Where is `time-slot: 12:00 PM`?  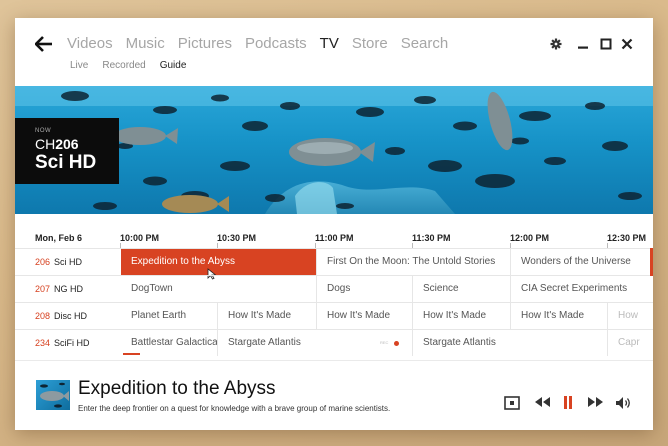 time-slot: 12:00 PM is located at coordinates (530, 238).